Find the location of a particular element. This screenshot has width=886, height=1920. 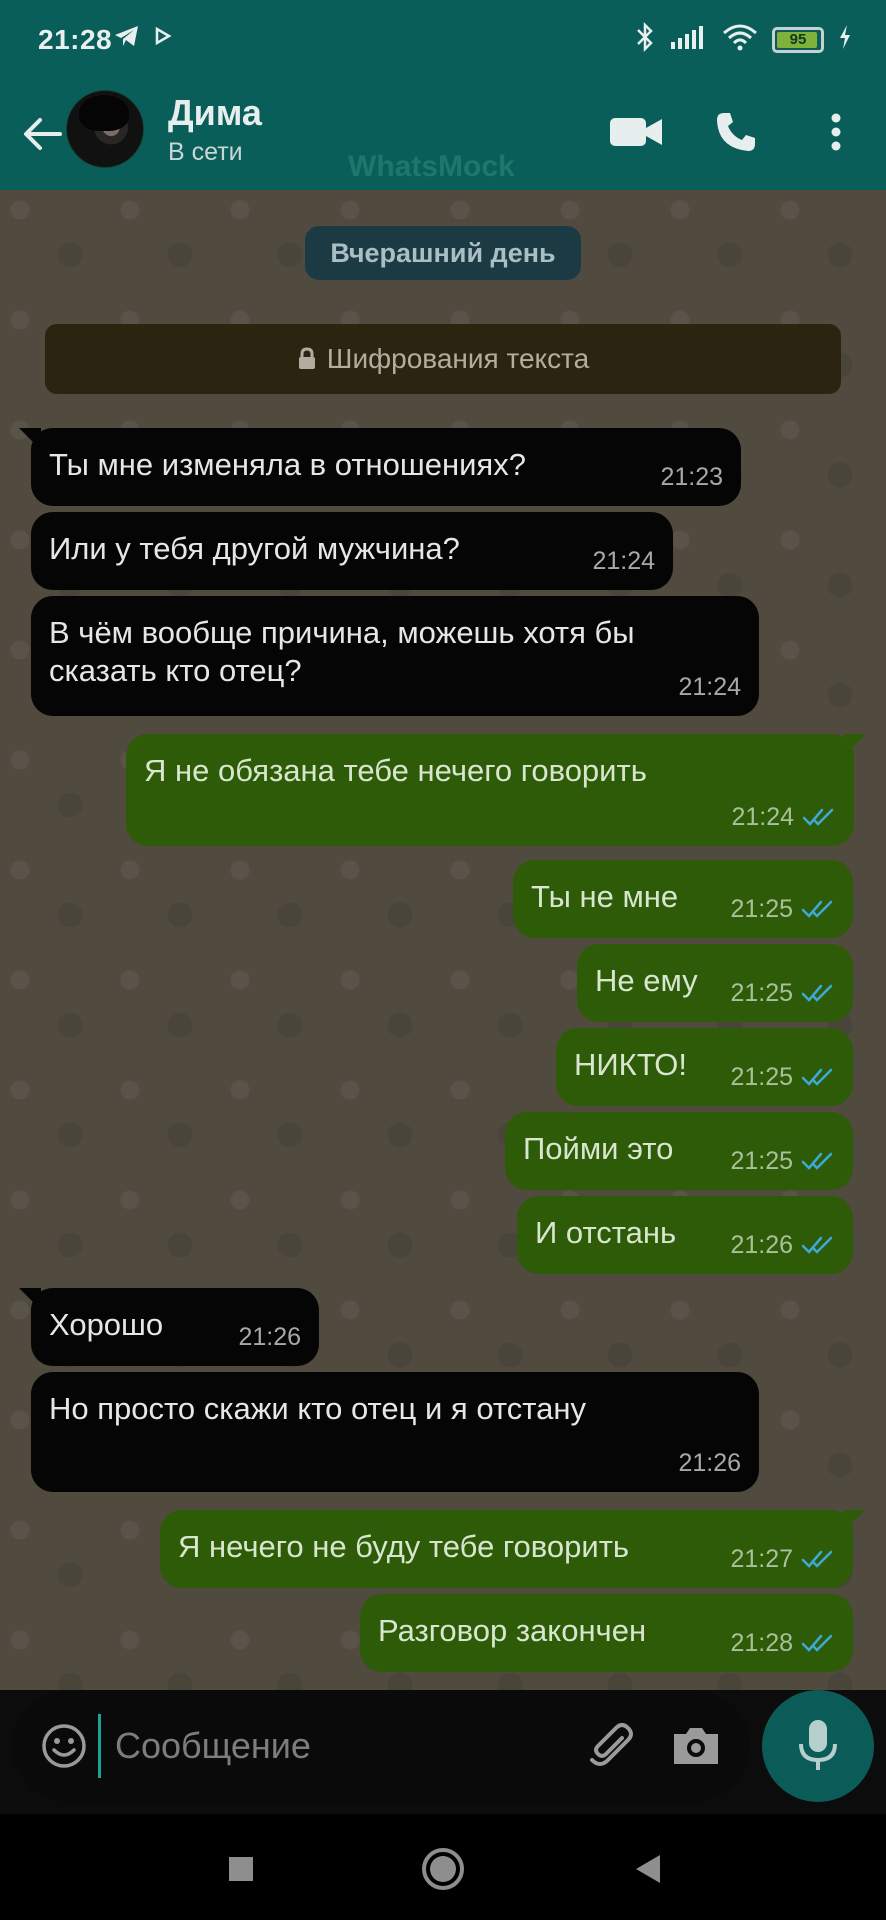

battery-icon: 95 is located at coordinates (798, 39).